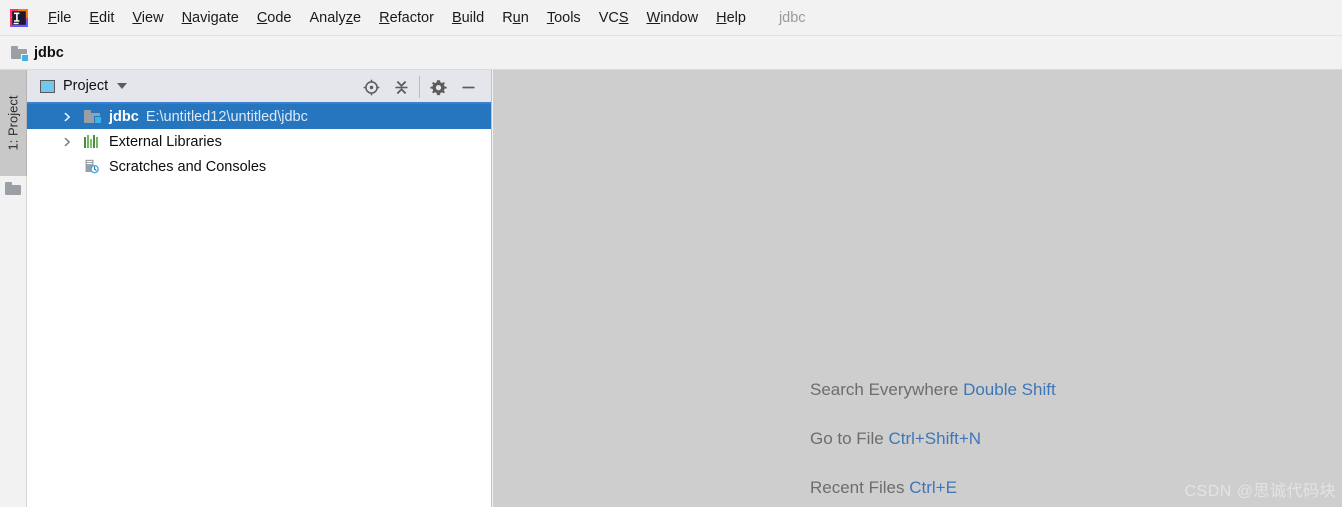  What do you see at coordinates (152, 17) in the screenshot?
I see `menu-item-view-rest: iew` at bounding box center [152, 17].